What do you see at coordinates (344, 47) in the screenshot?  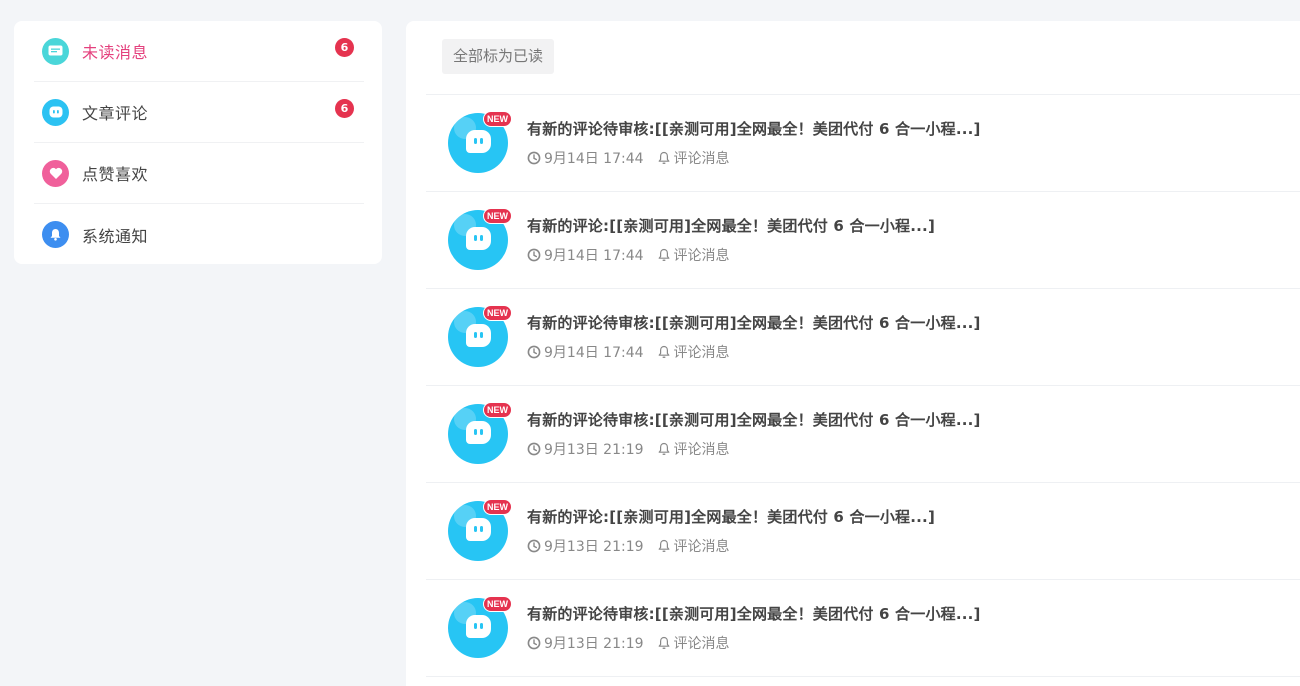 I see `unread-count-badge: 6` at bounding box center [344, 47].